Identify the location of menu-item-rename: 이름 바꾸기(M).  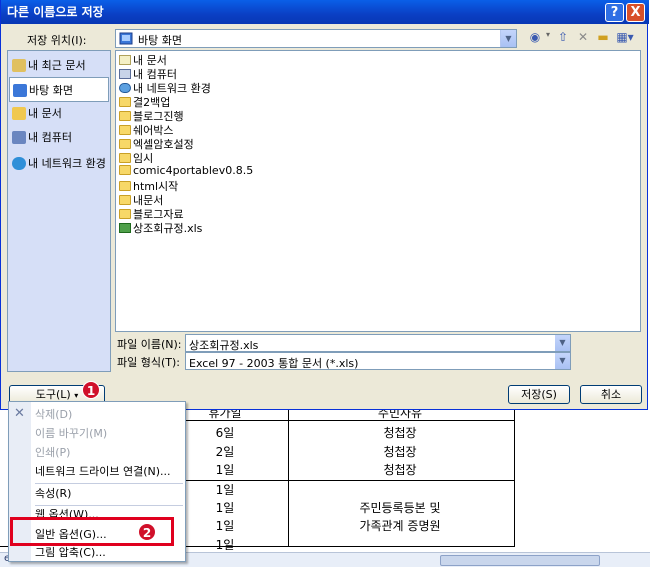
(71, 434).